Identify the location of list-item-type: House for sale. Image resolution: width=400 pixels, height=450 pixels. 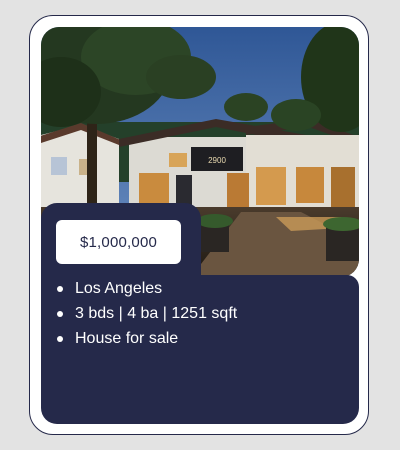
(146, 338).